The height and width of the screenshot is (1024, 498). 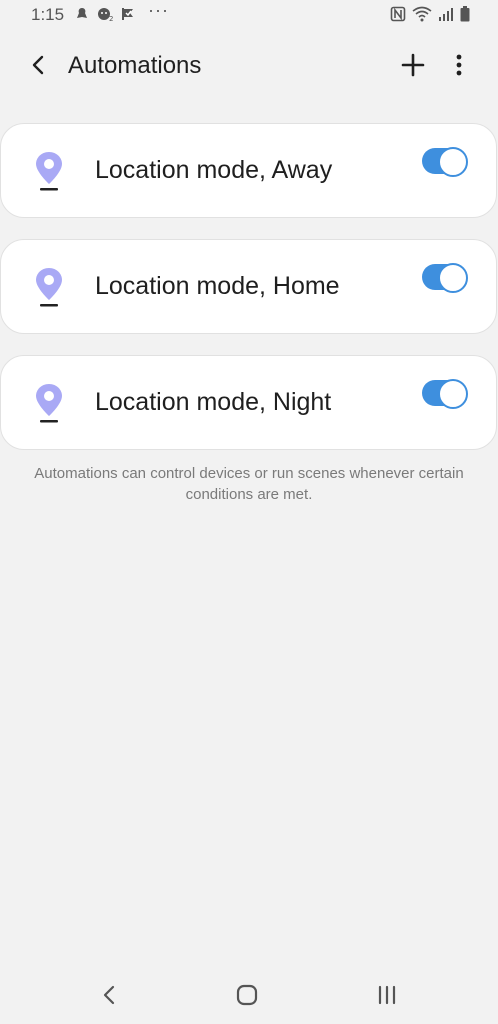 I want to click on chevron-left-icon, so click(x=38, y=65).